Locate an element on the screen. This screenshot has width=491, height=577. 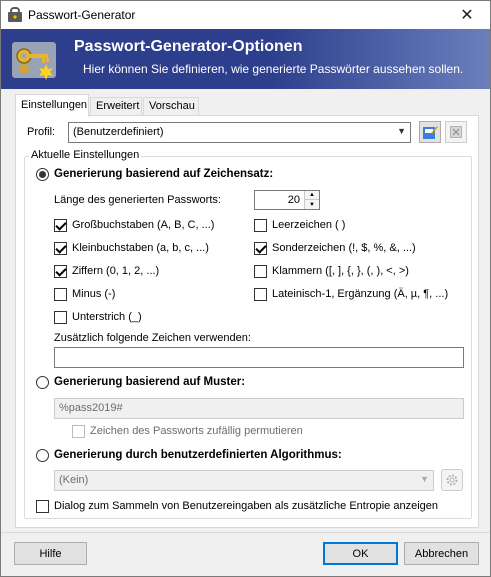
minus-checkbox is located at coordinates (60, 294).